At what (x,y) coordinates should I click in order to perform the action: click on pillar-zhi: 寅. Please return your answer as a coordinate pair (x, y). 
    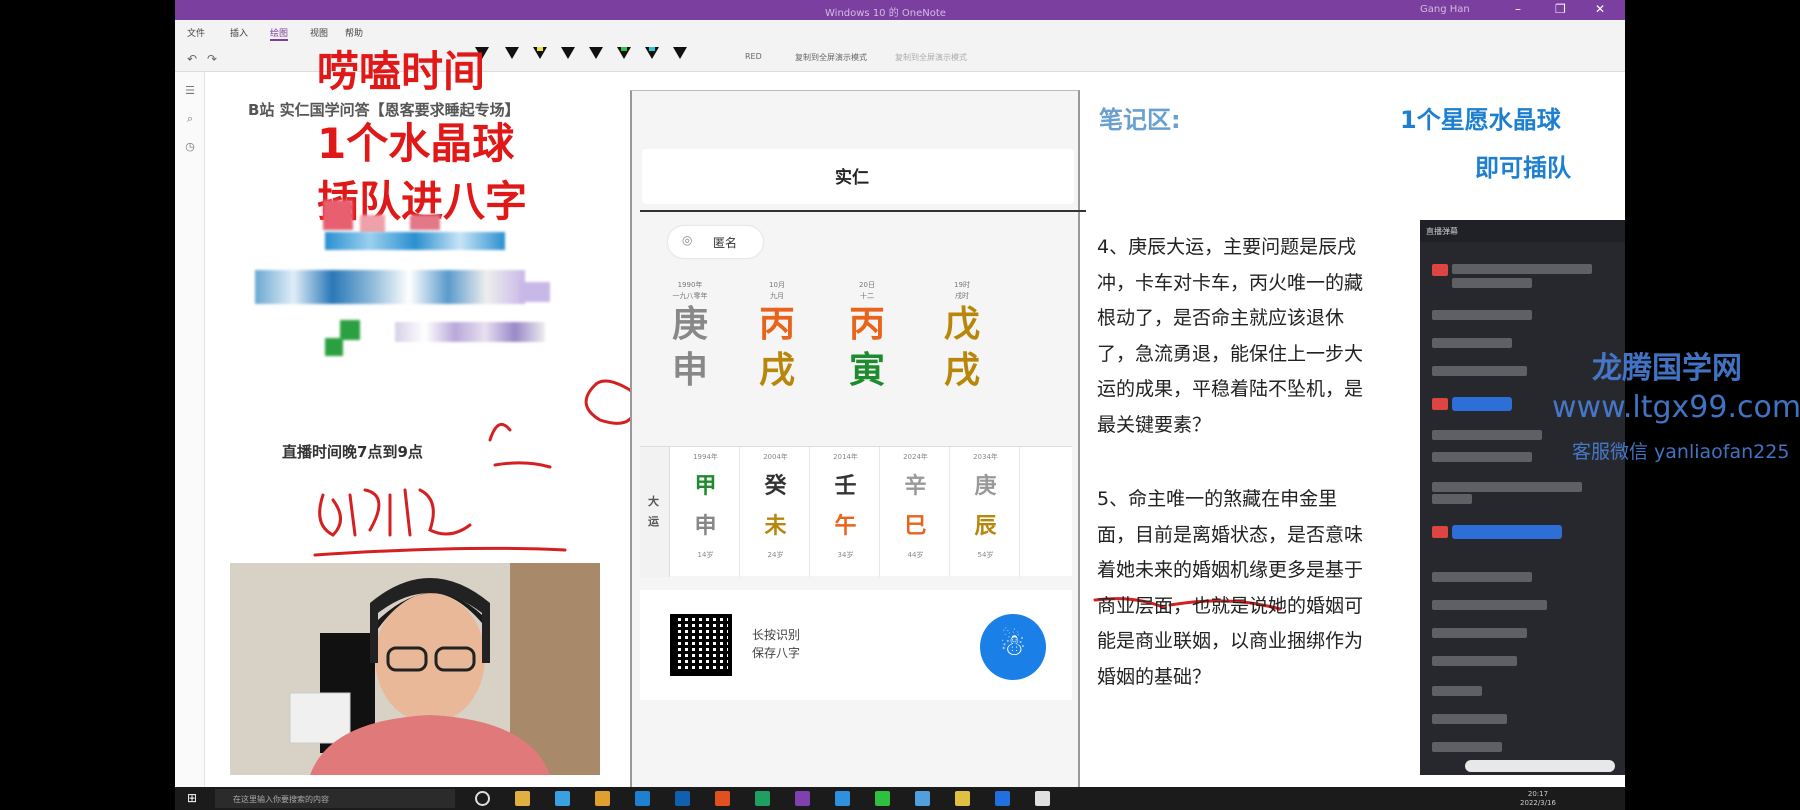
    Looking at the image, I should click on (866, 370).